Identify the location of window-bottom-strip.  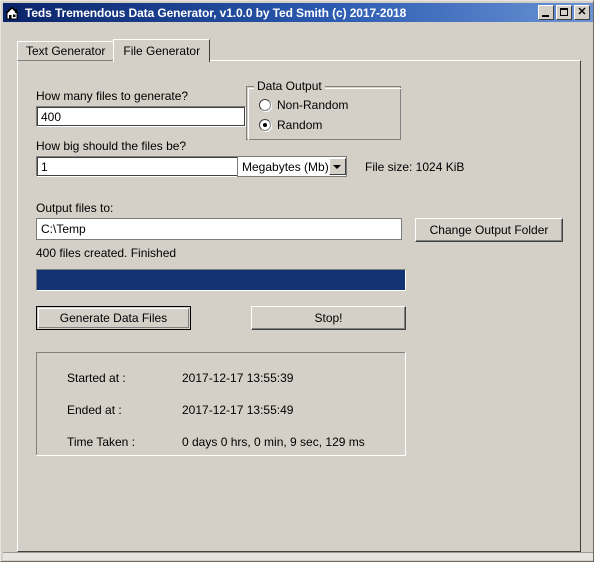
(298, 556).